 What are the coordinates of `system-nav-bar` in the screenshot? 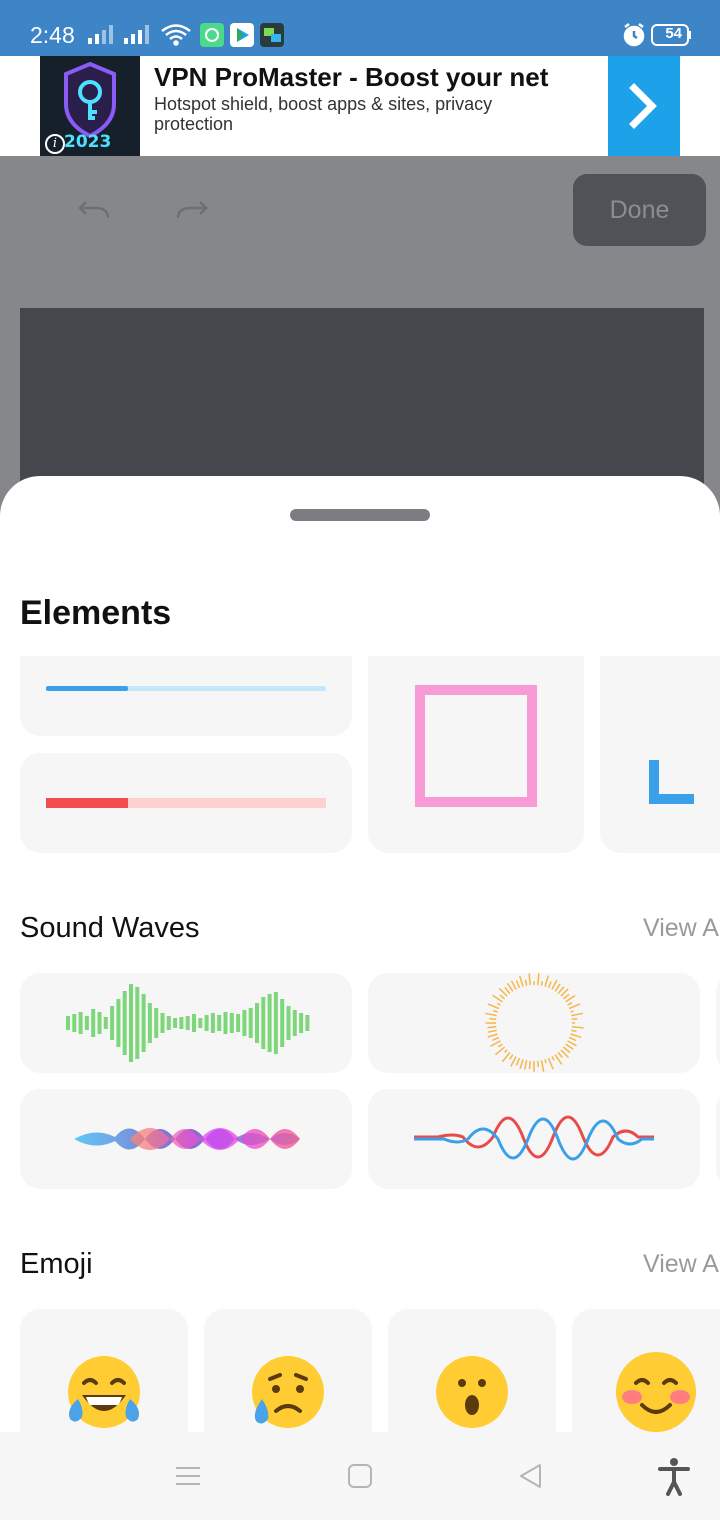 It's located at (360, 1476).